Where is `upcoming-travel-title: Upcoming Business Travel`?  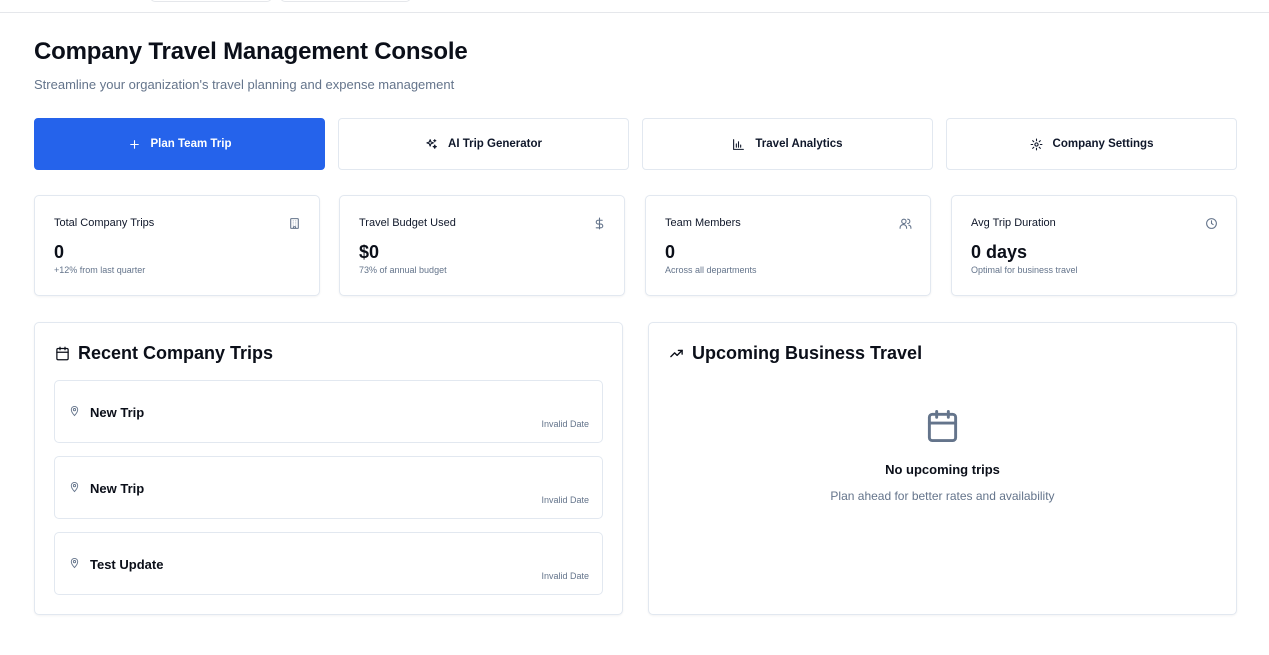
upcoming-travel-title: Upcoming Business Travel is located at coordinates (807, 353).